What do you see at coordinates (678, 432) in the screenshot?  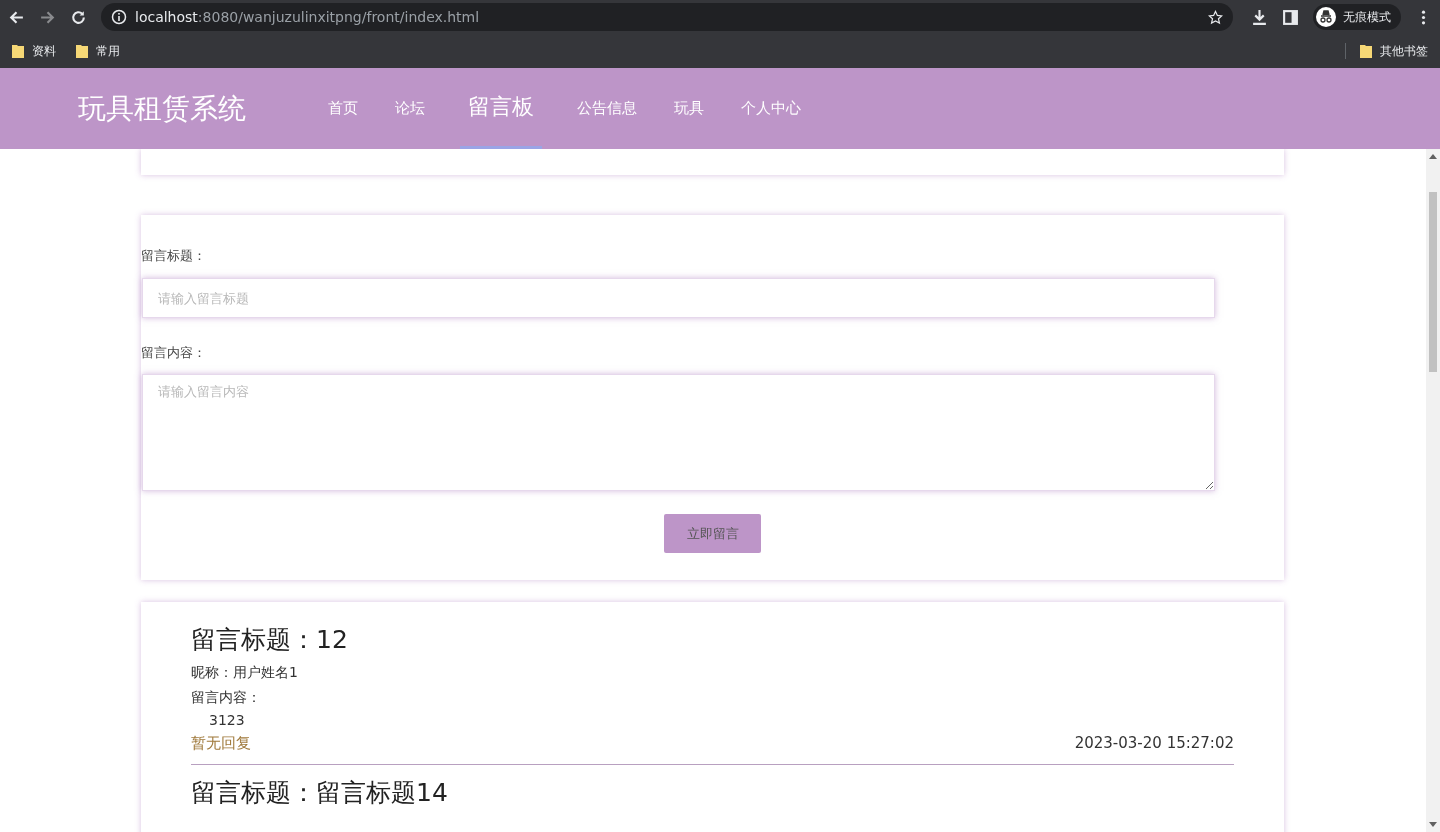 I see `content-textarea: 请输入留言内容` at bounding box center [678, 432].